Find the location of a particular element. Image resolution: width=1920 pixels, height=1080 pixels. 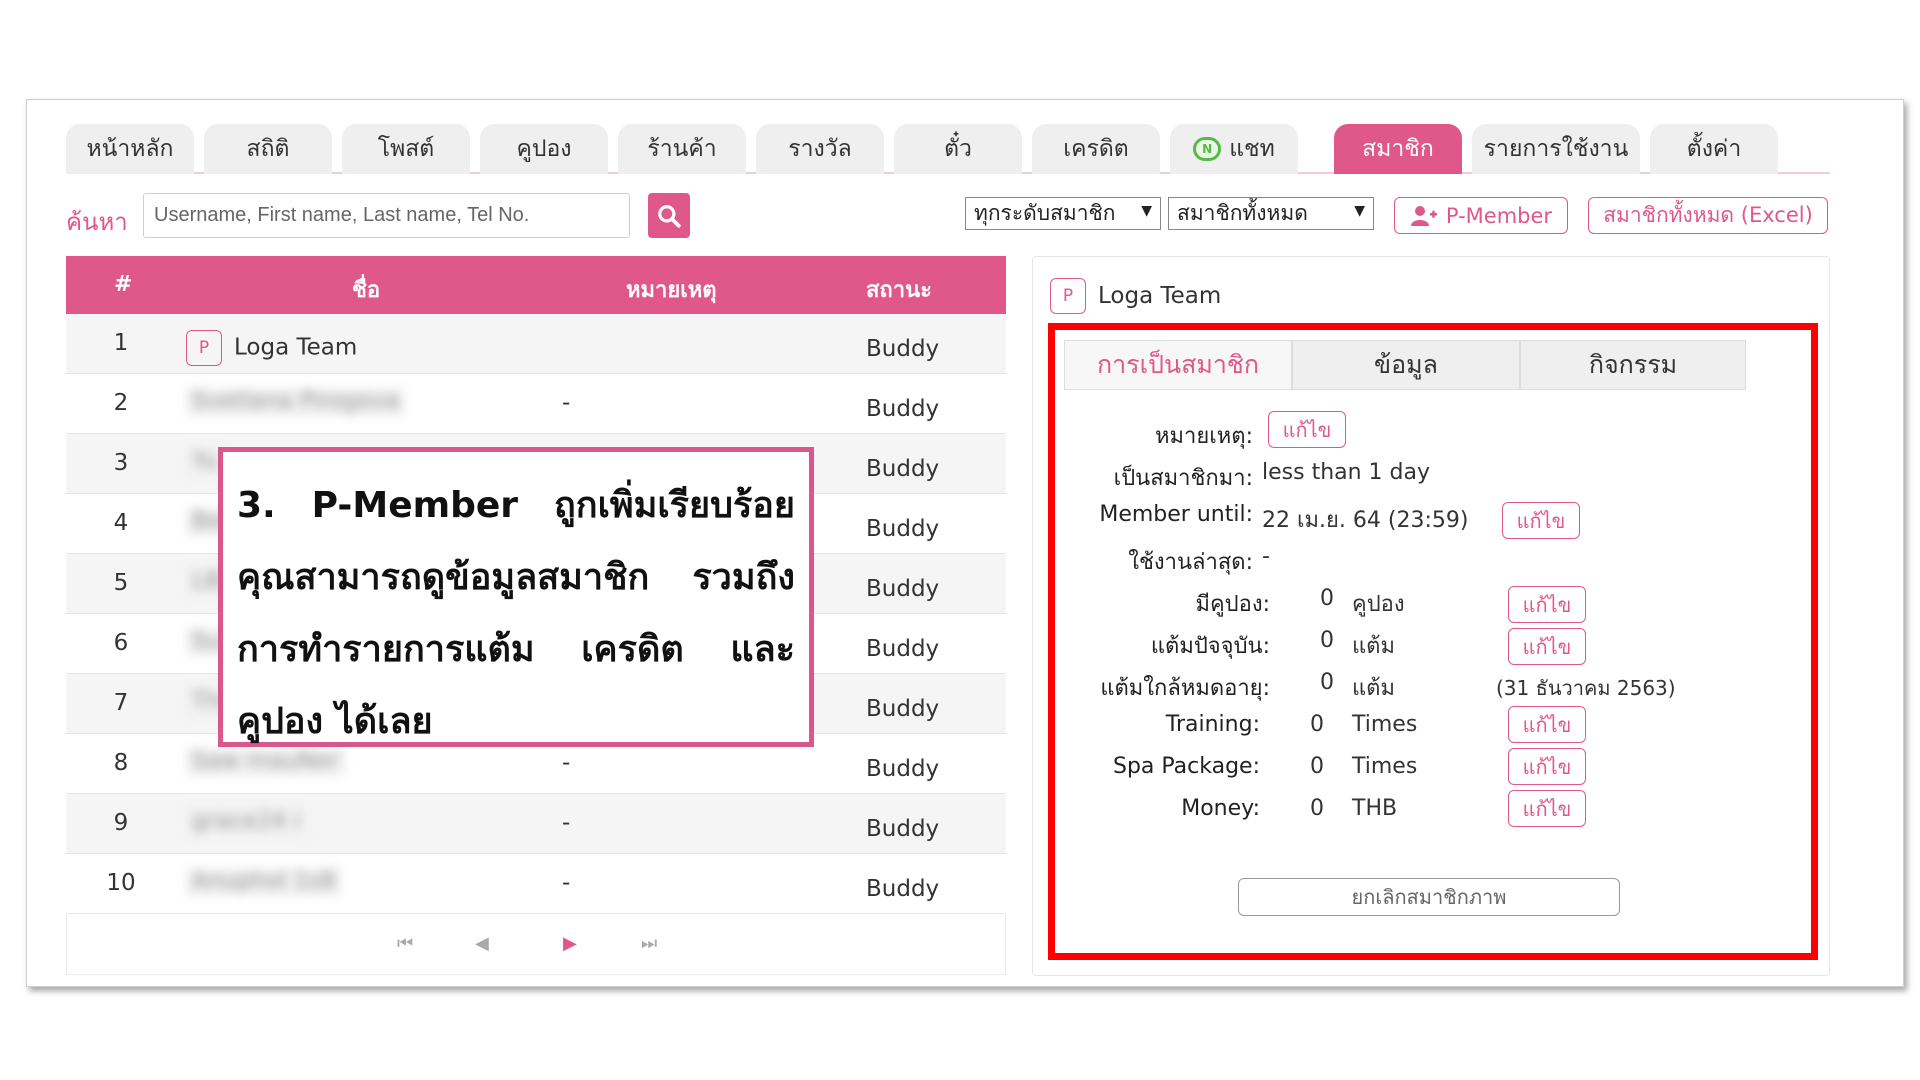

search-label: ค้นหา is located at coordinates (97, 222).